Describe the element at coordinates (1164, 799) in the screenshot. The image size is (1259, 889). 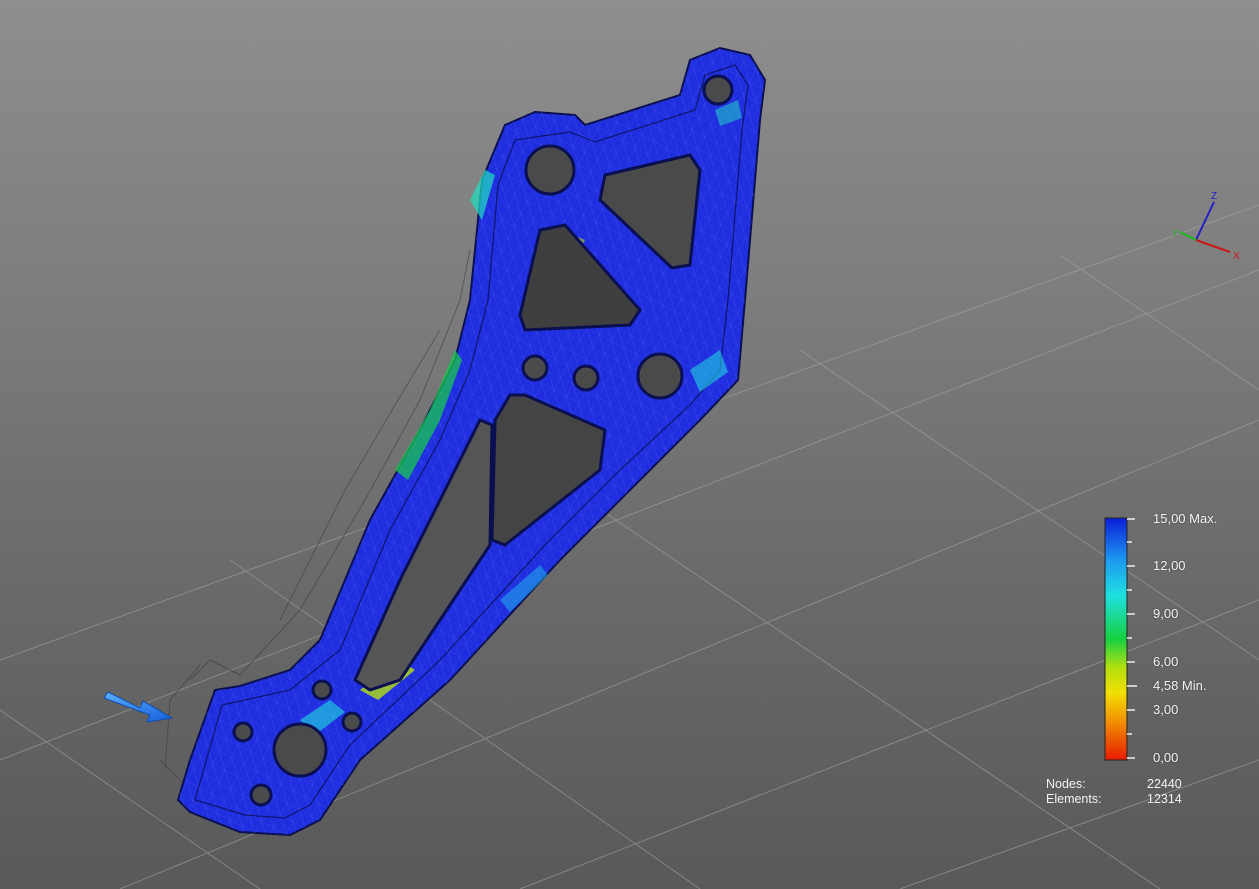
I see `elements-value: 12314` at that location.